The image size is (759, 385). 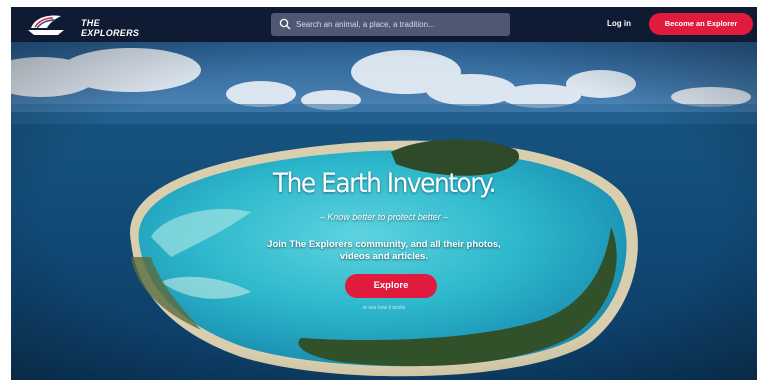 What do you see at coordinates (398, 24) in the screenshot?
I see `search-input` at bounding box center [398, 24].